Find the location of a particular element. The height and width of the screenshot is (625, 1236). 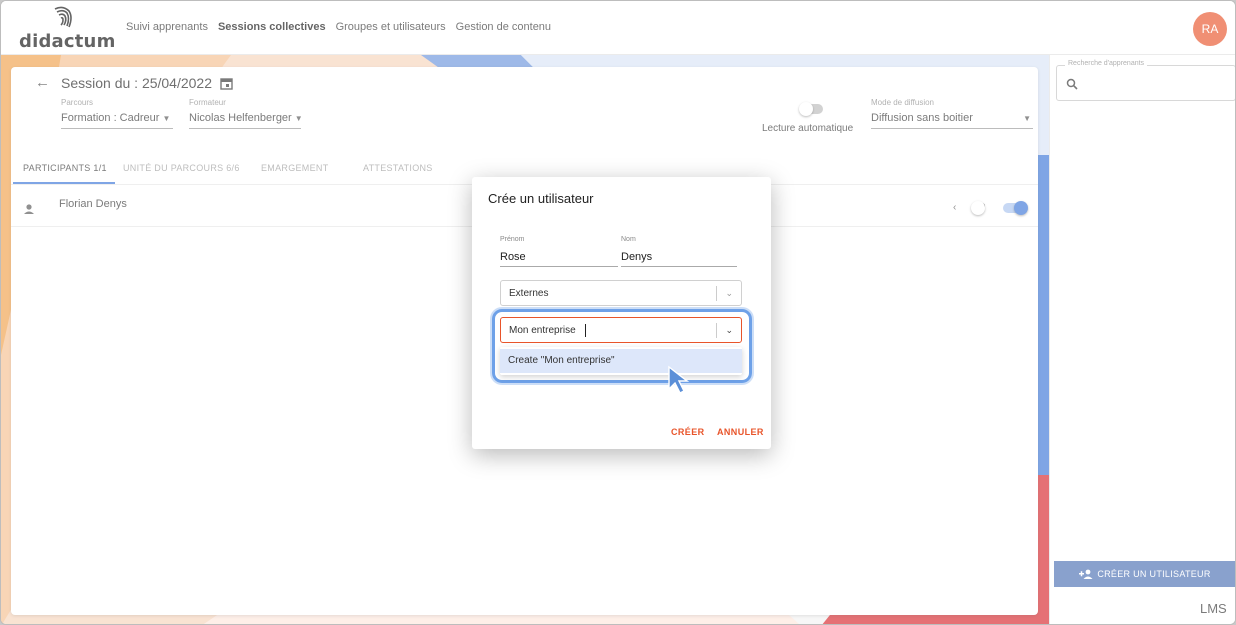

group-value: Externes is located at coordinates (529, 293).